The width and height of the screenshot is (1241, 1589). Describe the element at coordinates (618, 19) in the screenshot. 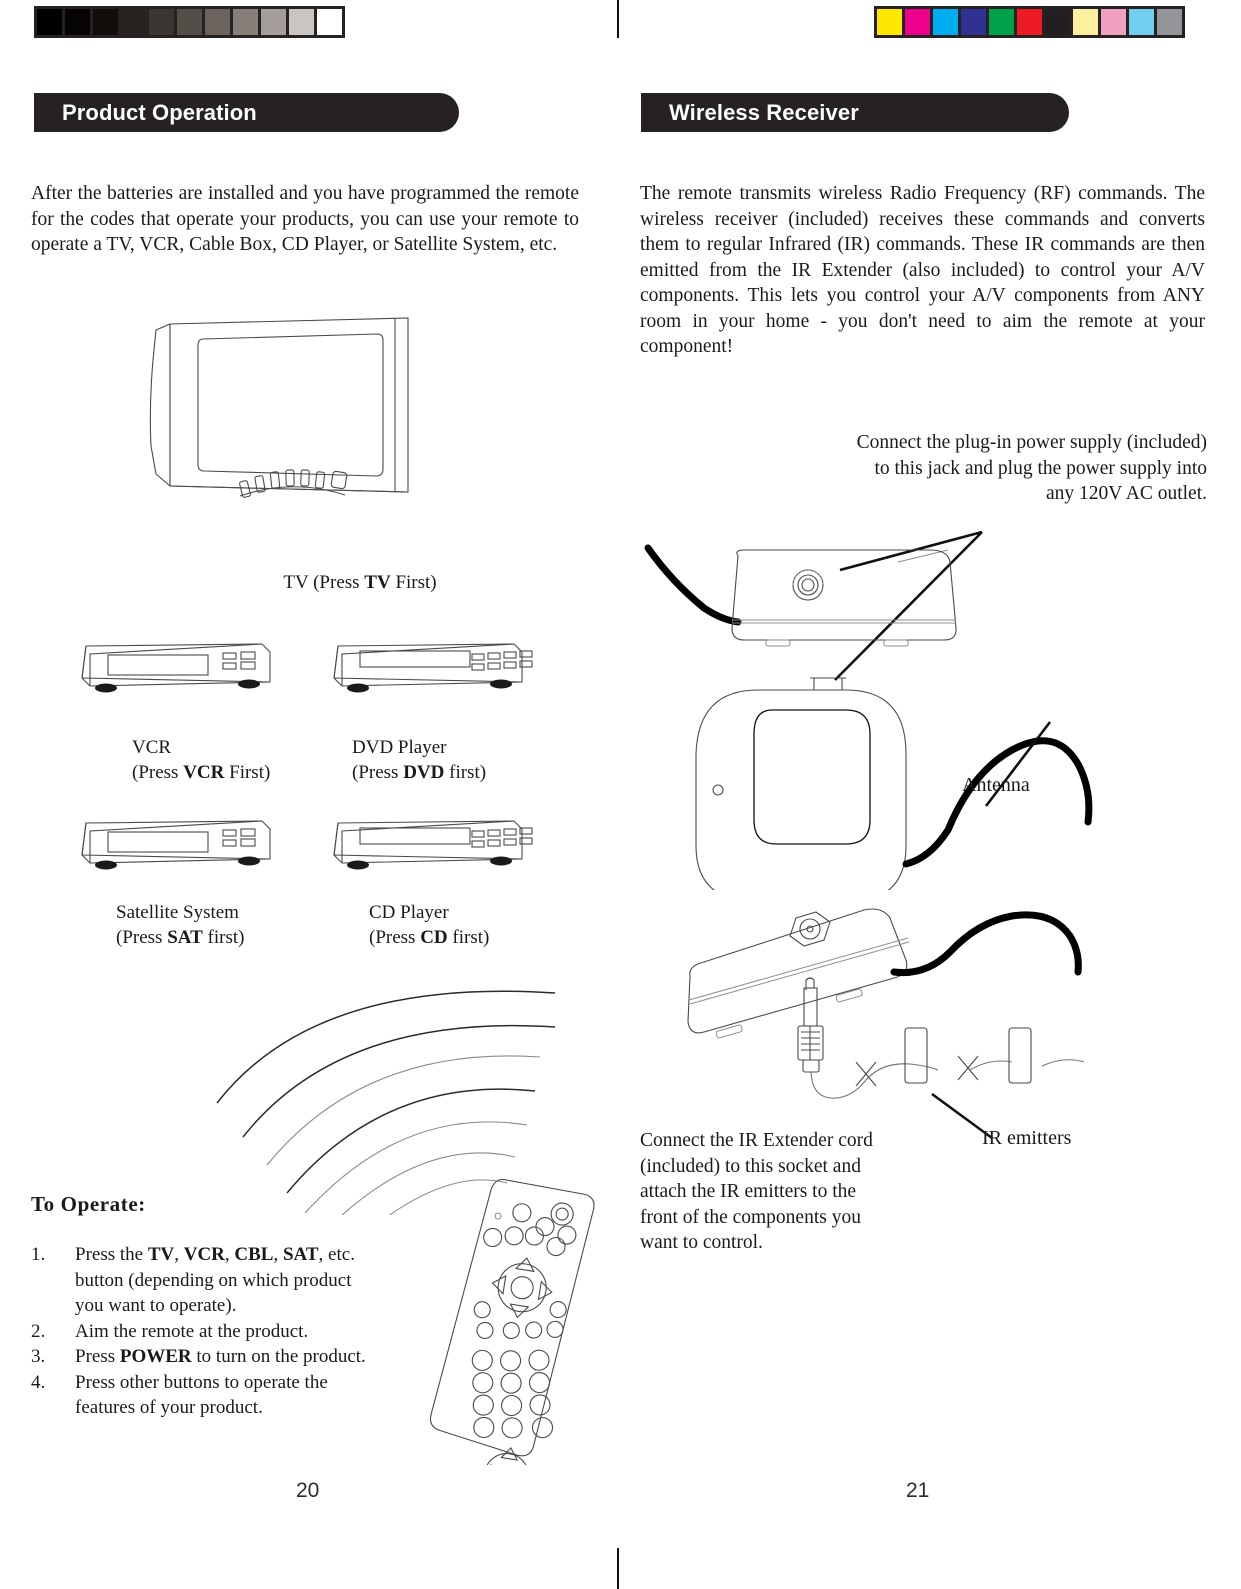

I see `gutter-tick-top` at that location.